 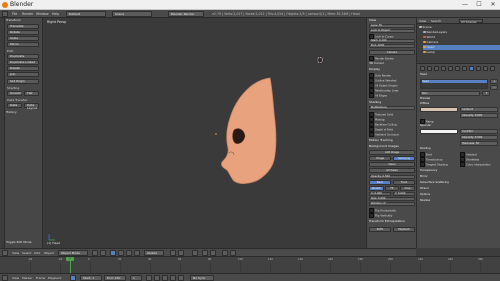 I want to click on timeline-view-menu: View, so click(x=15, y=278).